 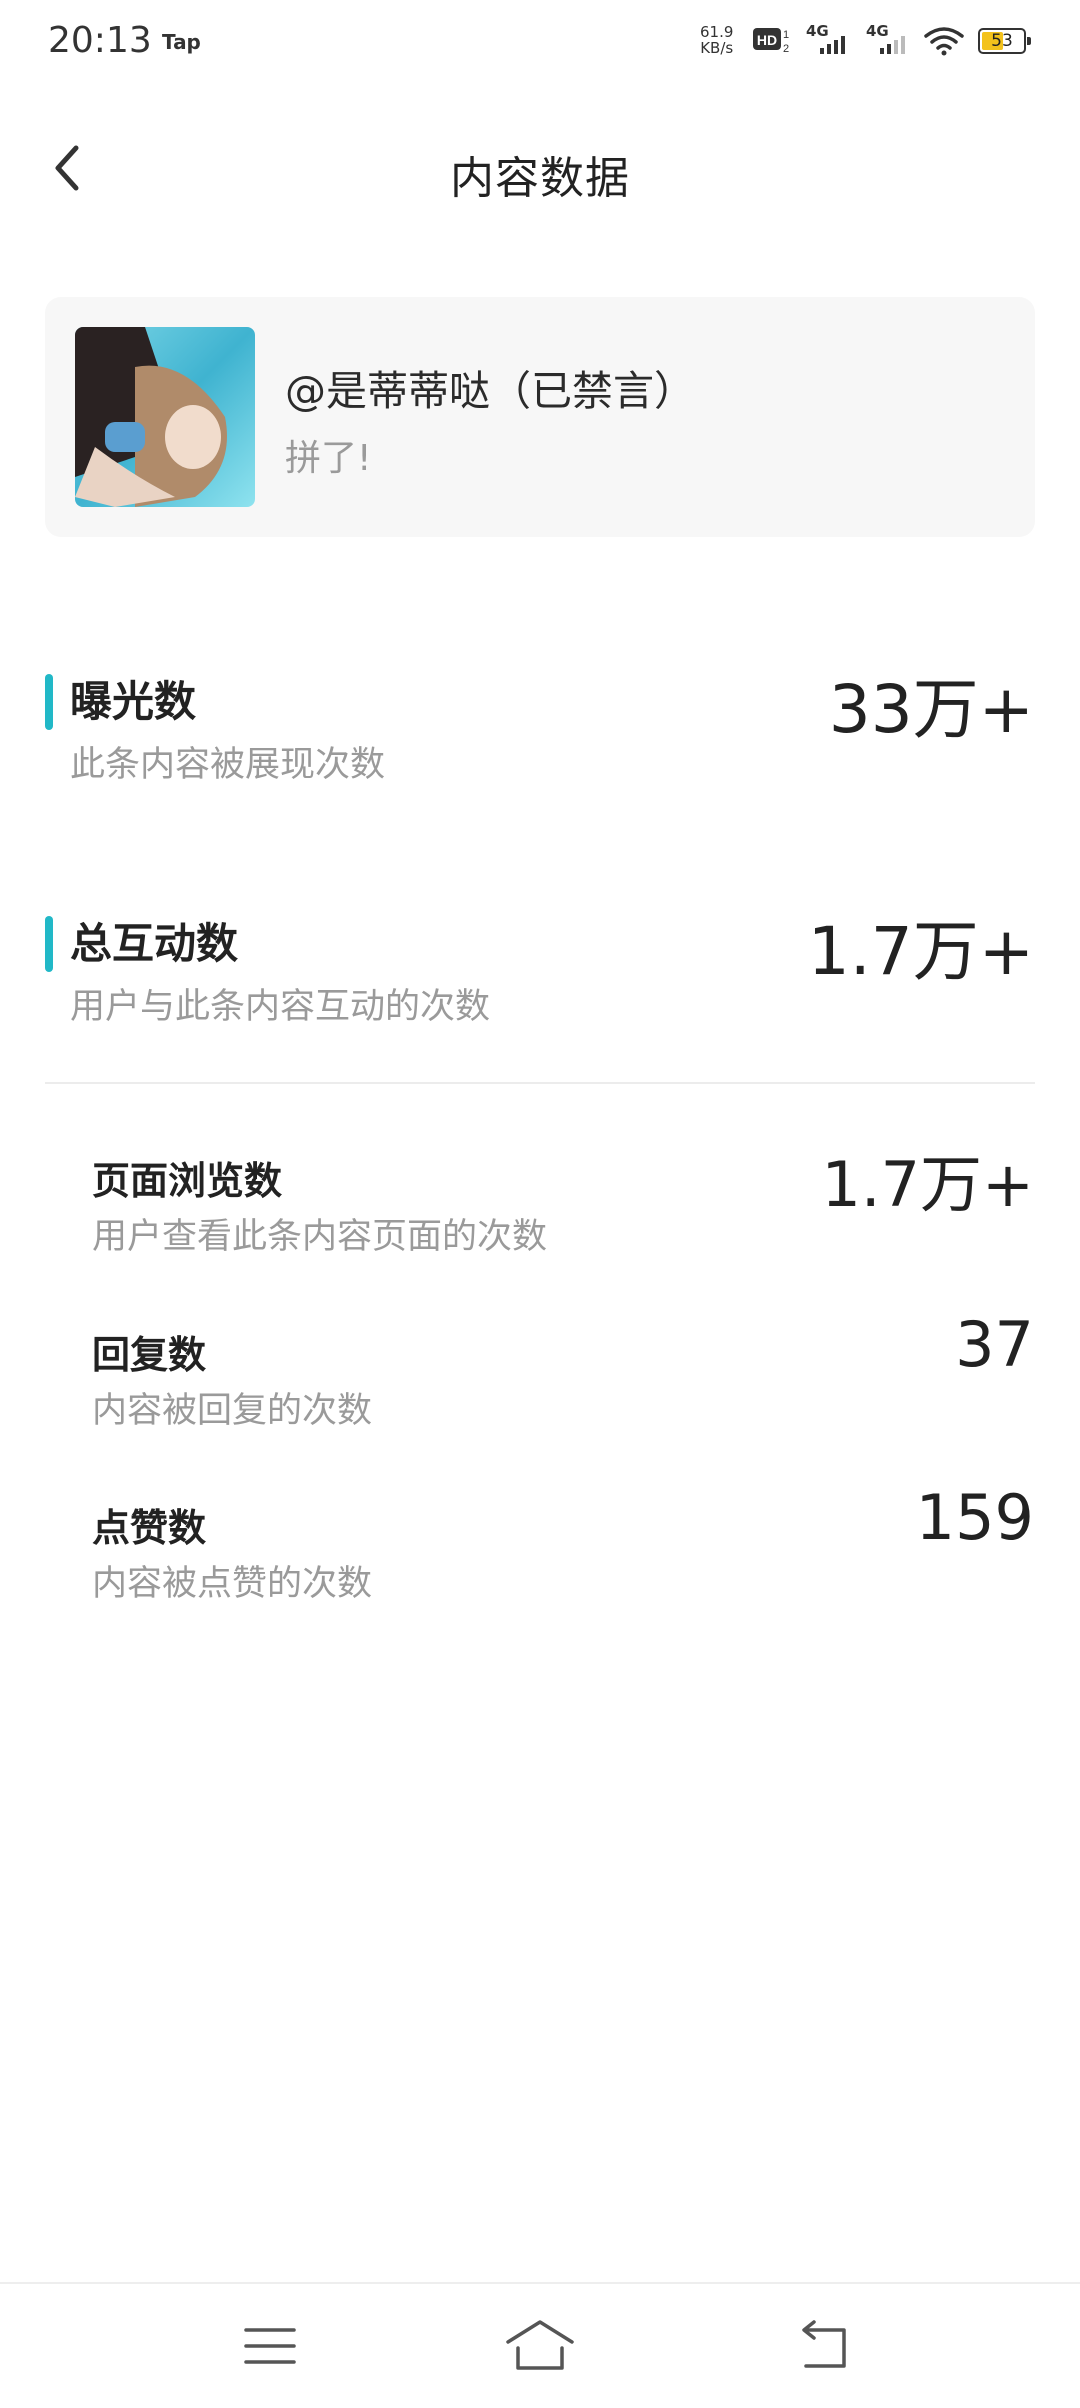 I want to click on status-app-label: Tap, so click(x=181, y=42).